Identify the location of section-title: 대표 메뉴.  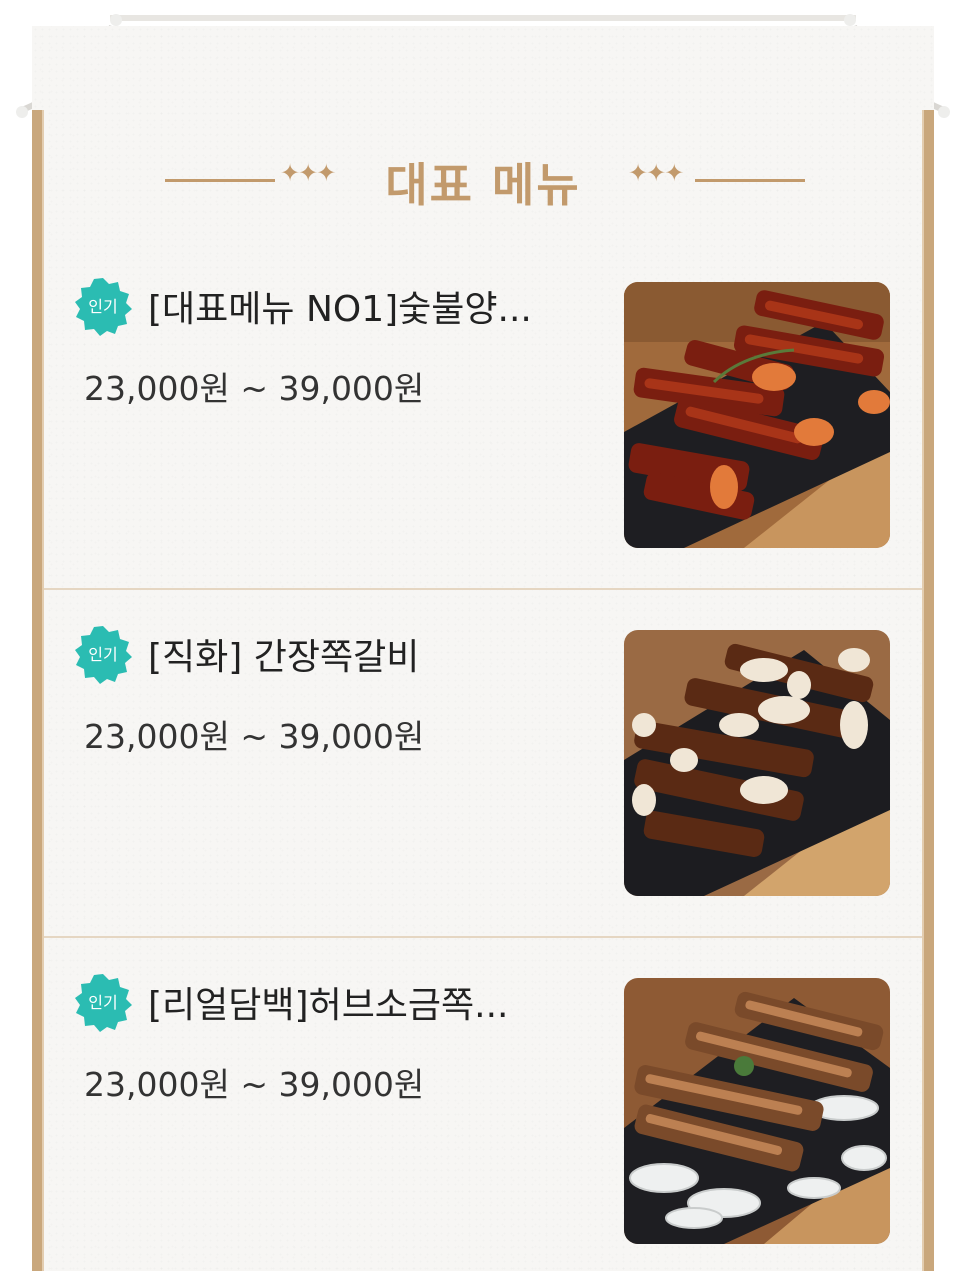
(483, 185).